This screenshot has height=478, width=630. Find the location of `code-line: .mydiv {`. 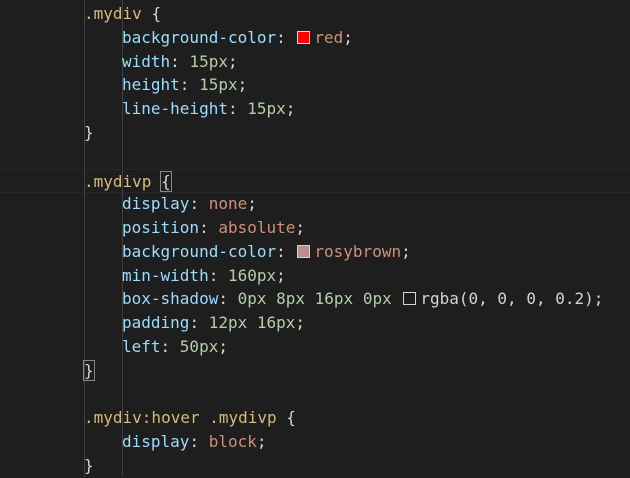

code-line: .mydiv { is located at coordinates (315, 14).